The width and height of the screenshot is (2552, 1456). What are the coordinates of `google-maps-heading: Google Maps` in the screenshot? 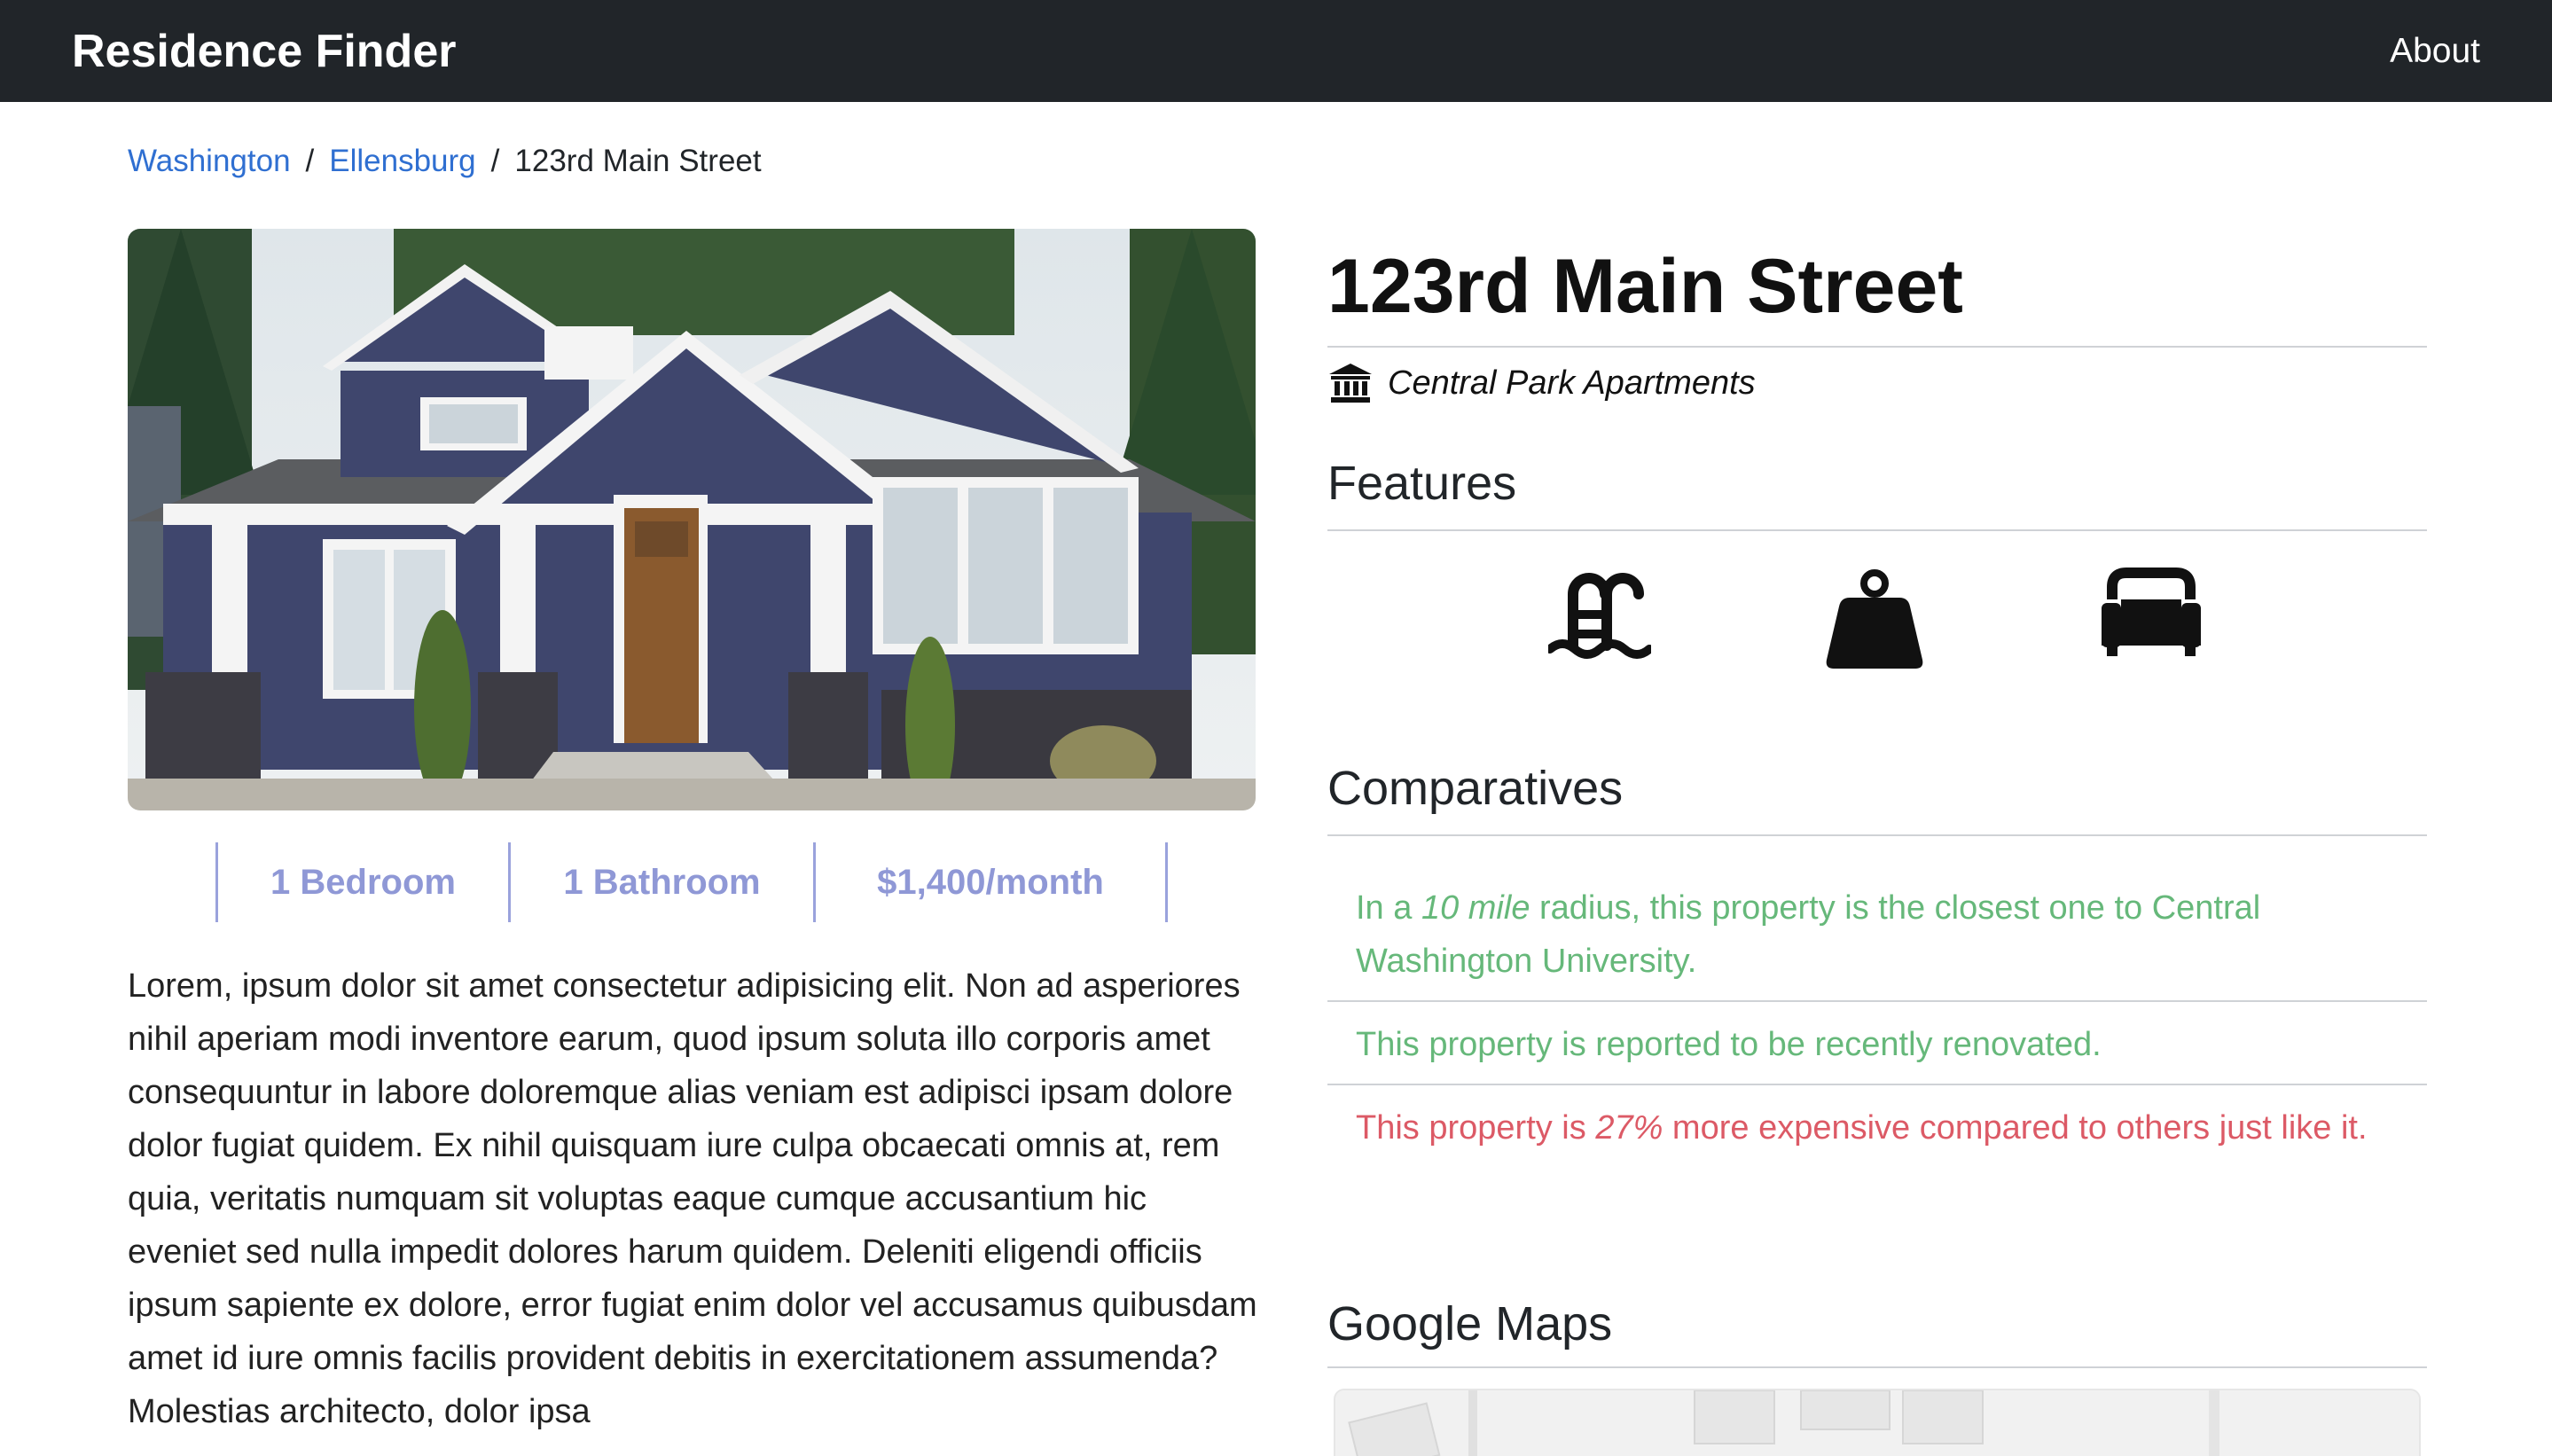 It's located at (1470, 1323).